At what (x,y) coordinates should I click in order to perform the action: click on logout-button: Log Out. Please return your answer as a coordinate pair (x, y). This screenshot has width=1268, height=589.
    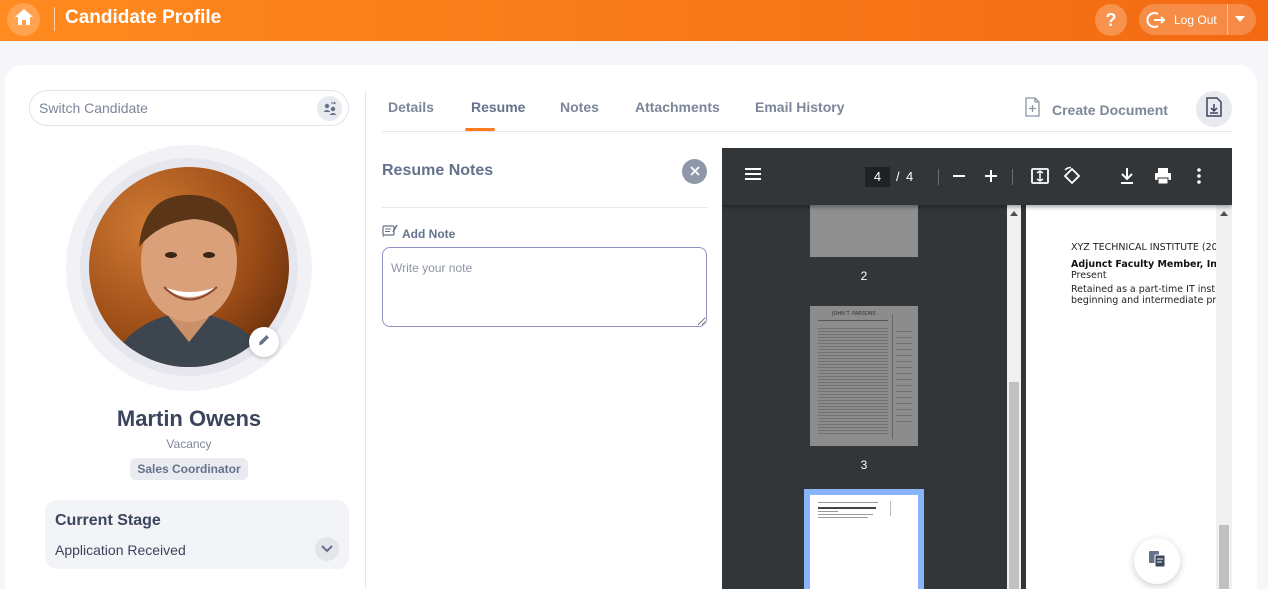
    Looking at the image, I should click on (1197, 19).